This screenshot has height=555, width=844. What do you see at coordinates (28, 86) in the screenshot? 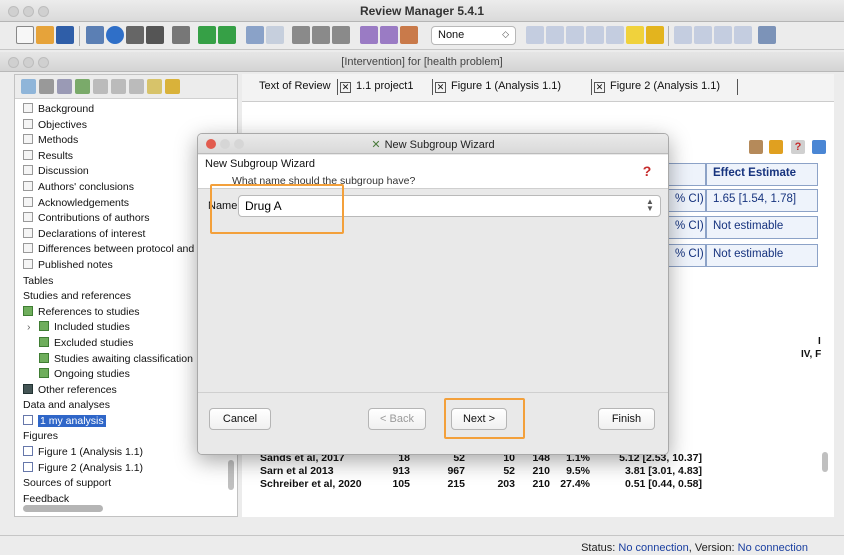
I see `add-item-icon` at bounding box center [28, 86].